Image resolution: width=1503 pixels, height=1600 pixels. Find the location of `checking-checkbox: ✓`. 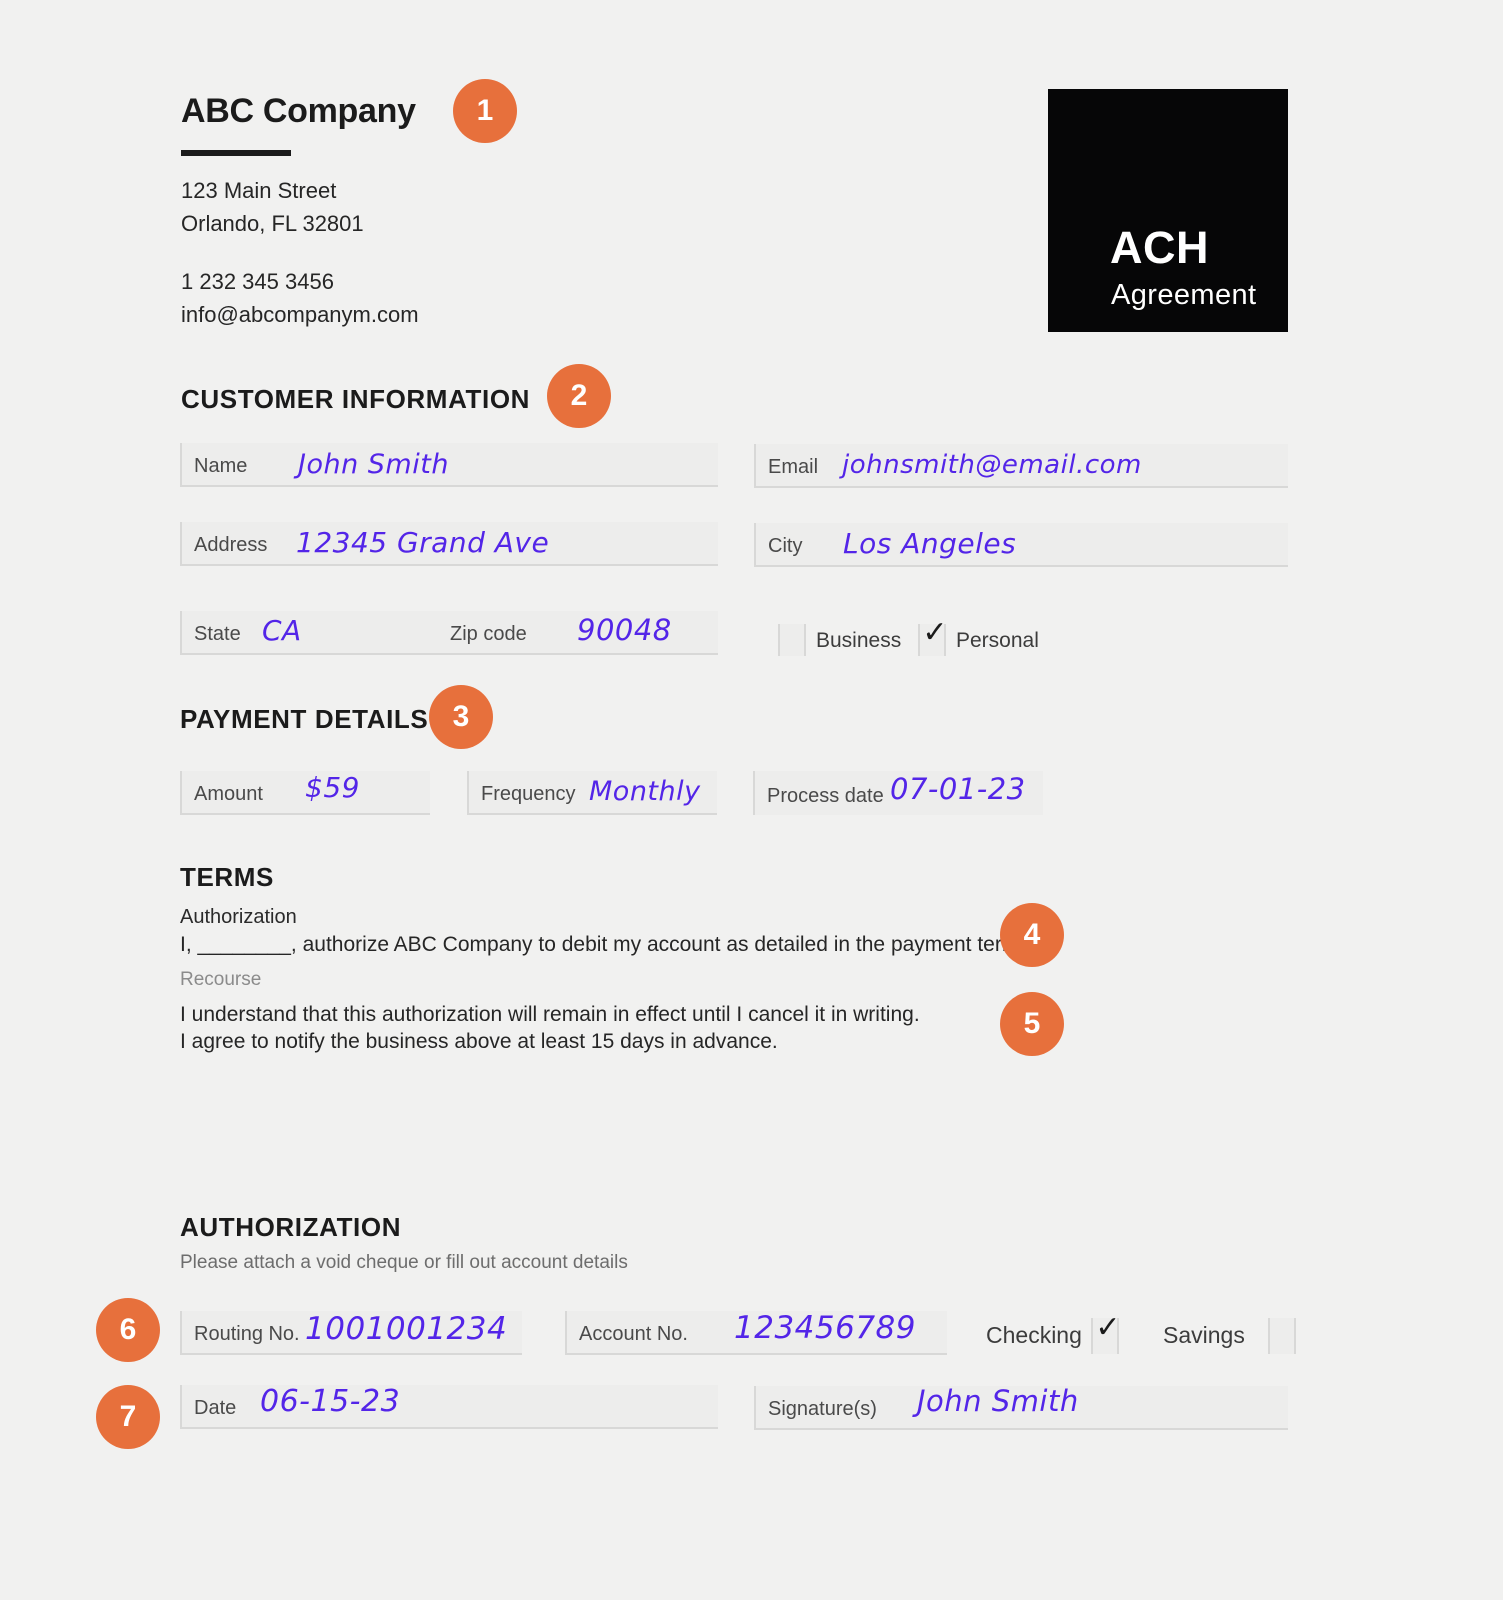

checking-checkbox: ✓ is located at coordinates (1106, 1332).